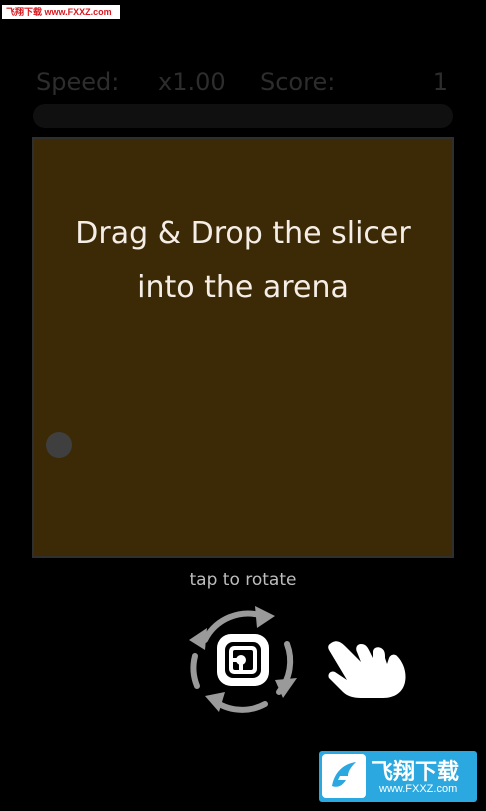 This screenshot has width=486, height=811. I want to click on watermark-title: 飞翔下载, so click(415, 772).